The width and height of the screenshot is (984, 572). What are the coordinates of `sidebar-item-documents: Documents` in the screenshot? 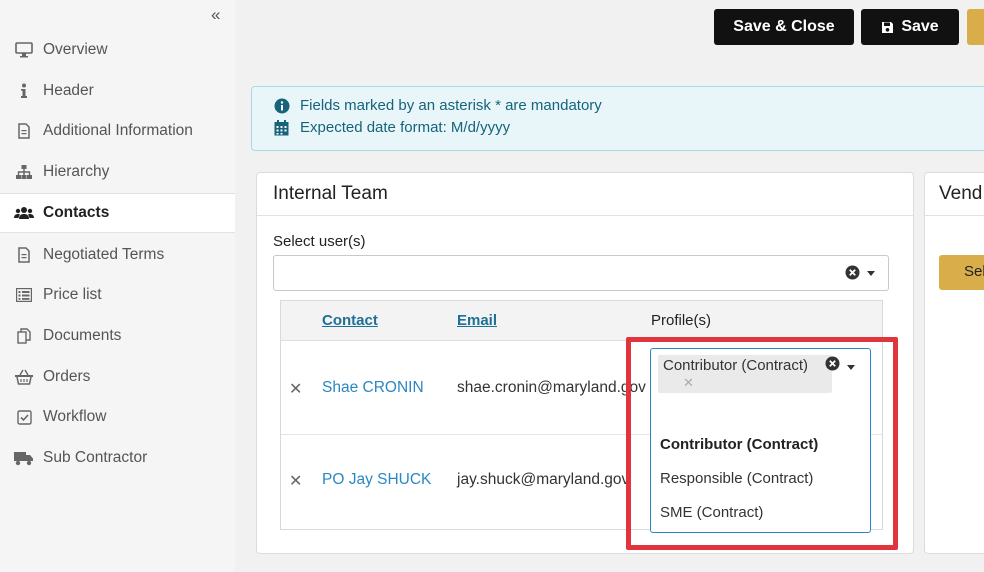 It's located at (117, 336).